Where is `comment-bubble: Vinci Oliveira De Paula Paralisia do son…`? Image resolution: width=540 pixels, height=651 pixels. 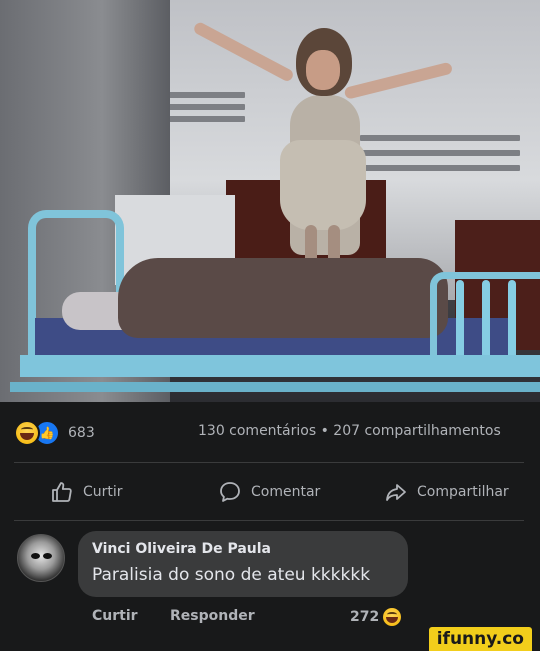 comment-bubble: Vinci Oliveira De Paula Paralisia do son… is located at coordinates (243, 564).